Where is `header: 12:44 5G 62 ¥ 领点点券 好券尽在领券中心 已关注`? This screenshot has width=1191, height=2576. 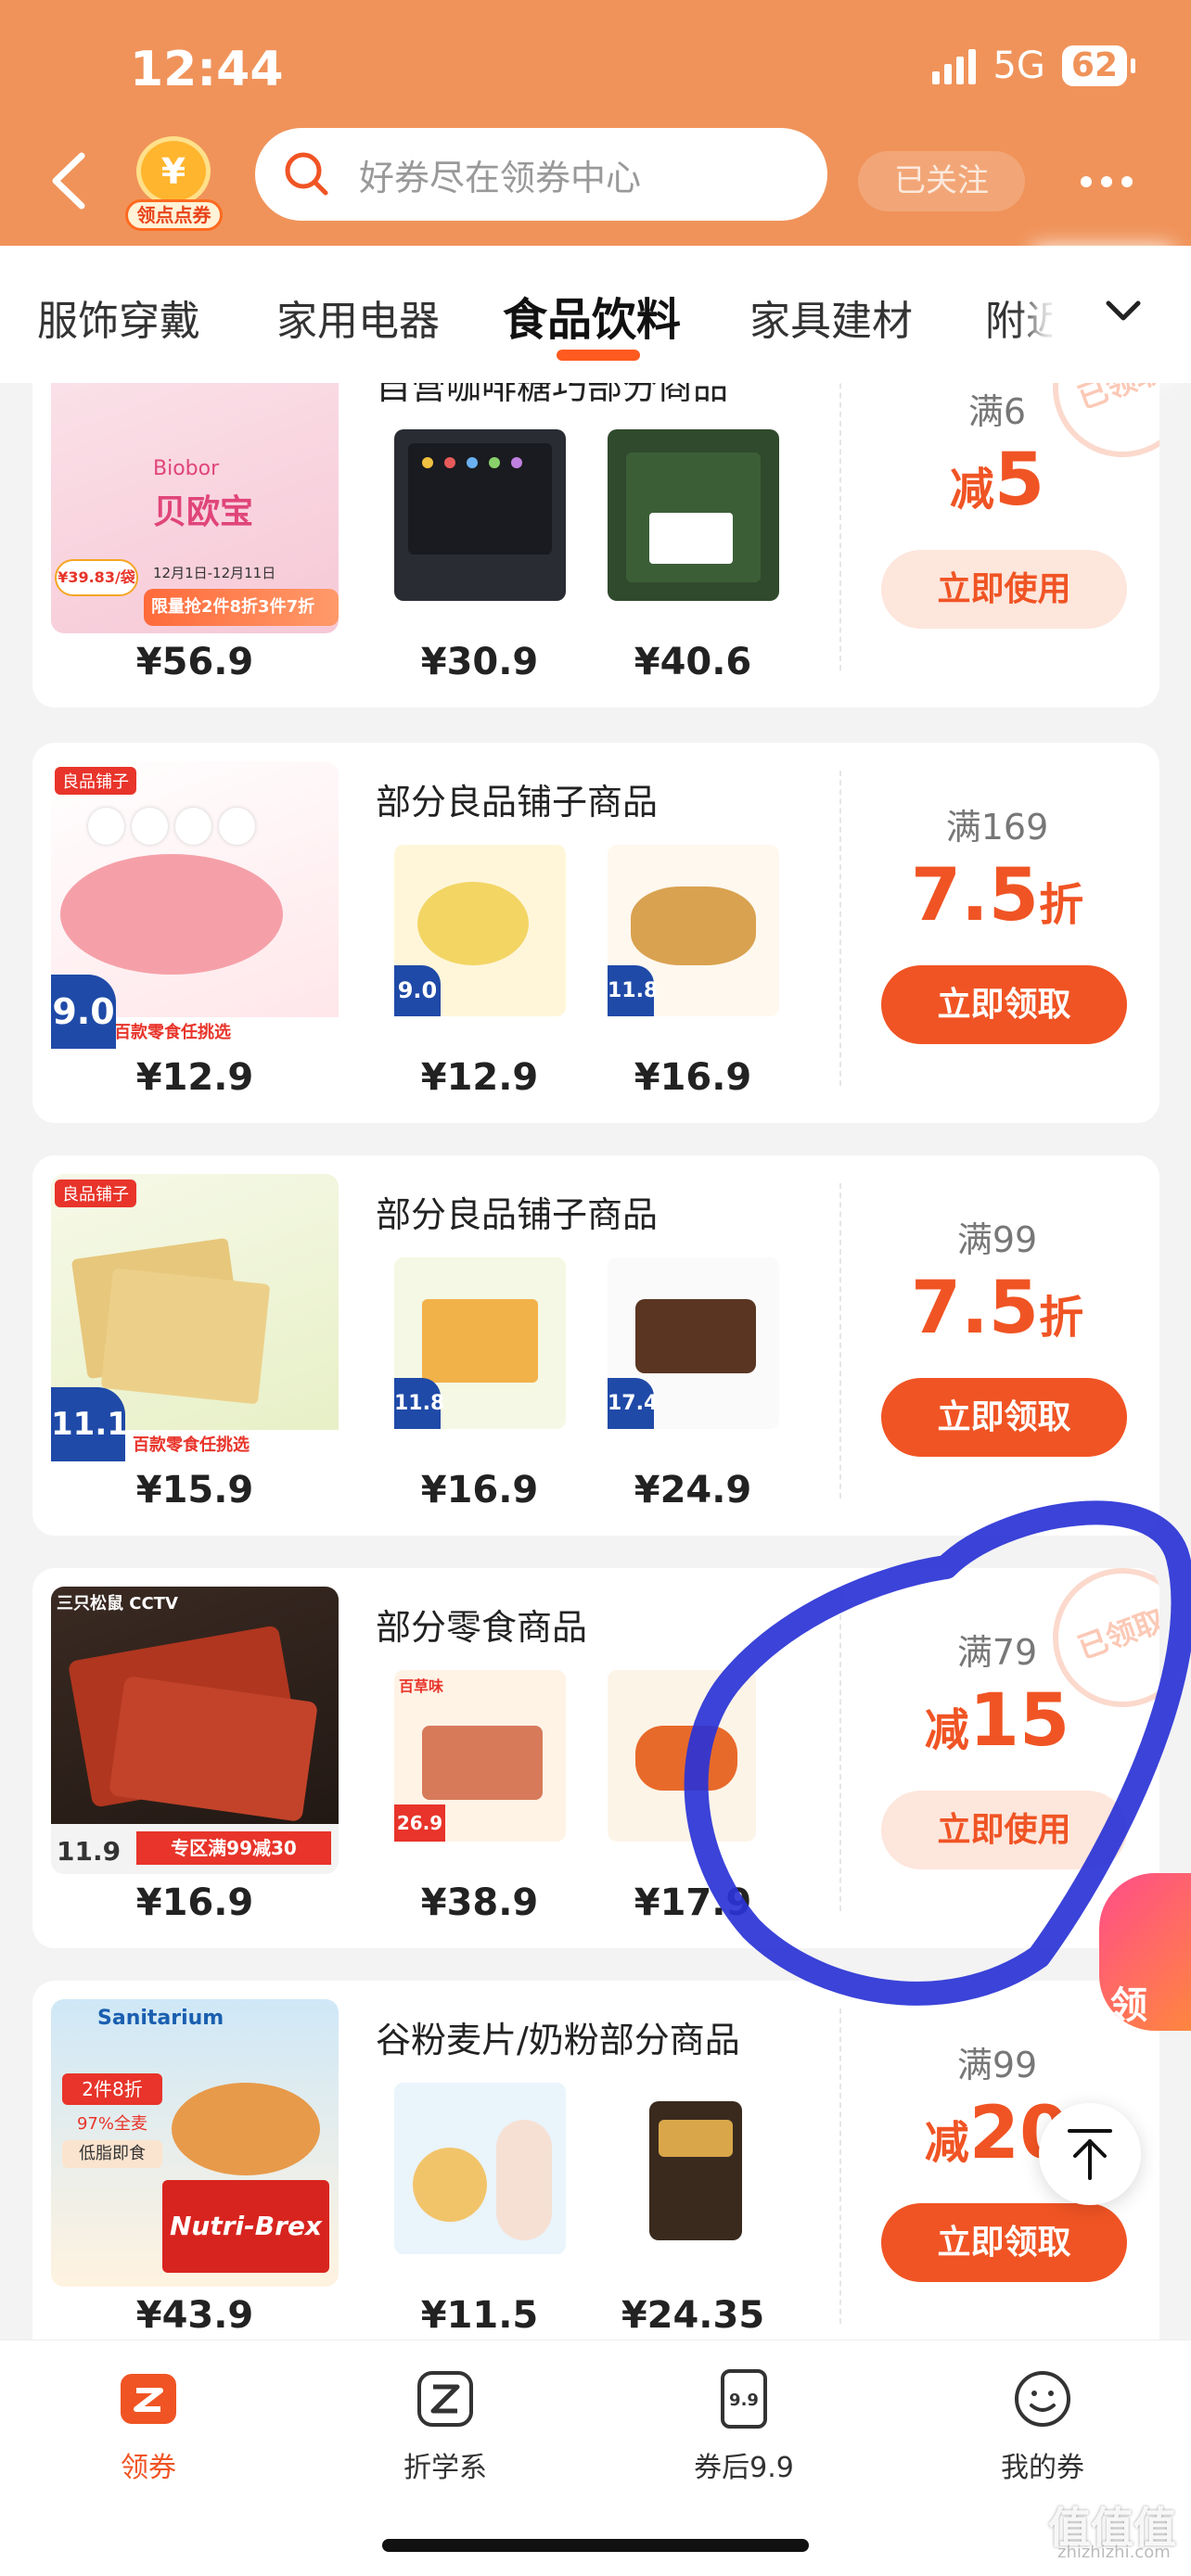 header: 12:44 5G 62 ¥ 领点点券 好券尽在领券中心 已关注 is located at coordinates (595, 123).